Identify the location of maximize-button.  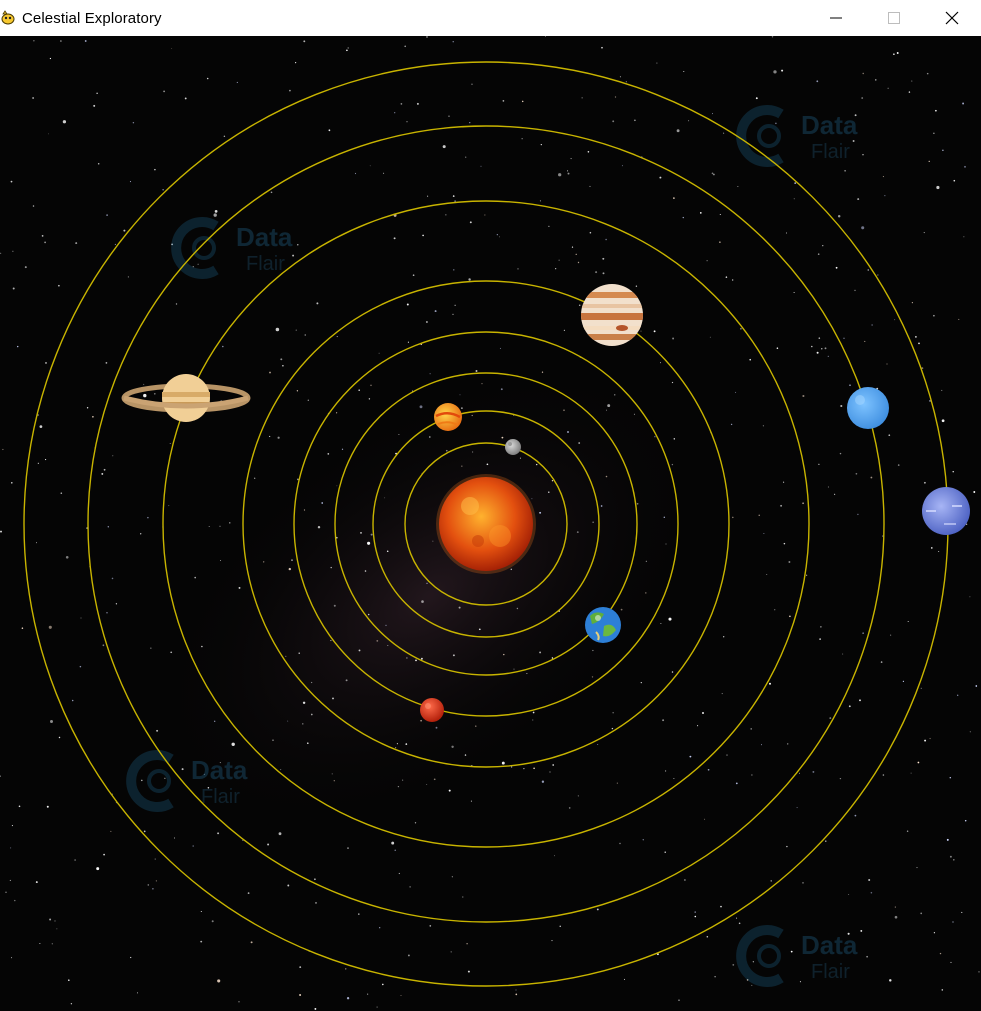
(894, 18).